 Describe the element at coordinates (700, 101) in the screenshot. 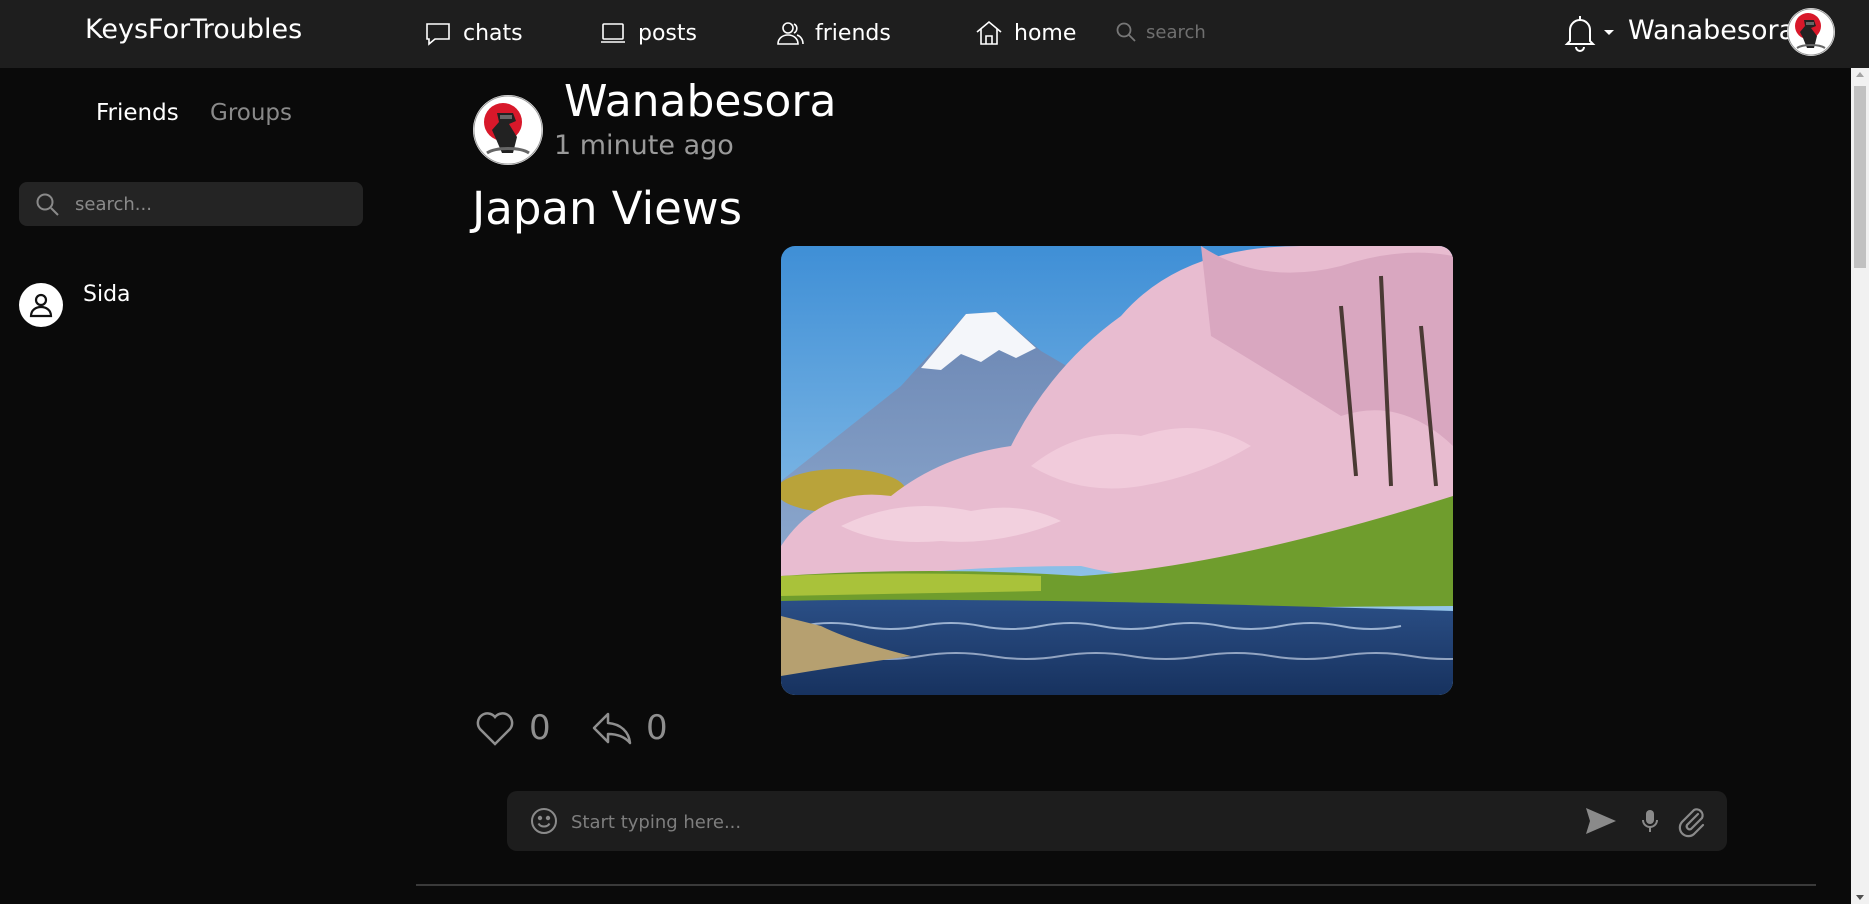

I see `post-author-name: Wanabesora` at that location.